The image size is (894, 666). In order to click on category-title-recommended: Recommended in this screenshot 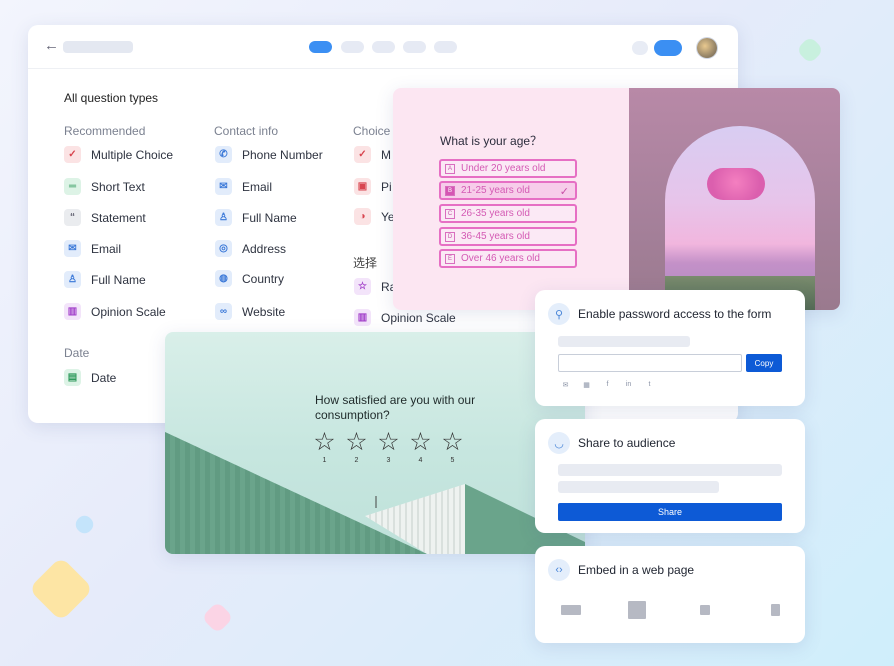, I will do `click(105, 131)`.